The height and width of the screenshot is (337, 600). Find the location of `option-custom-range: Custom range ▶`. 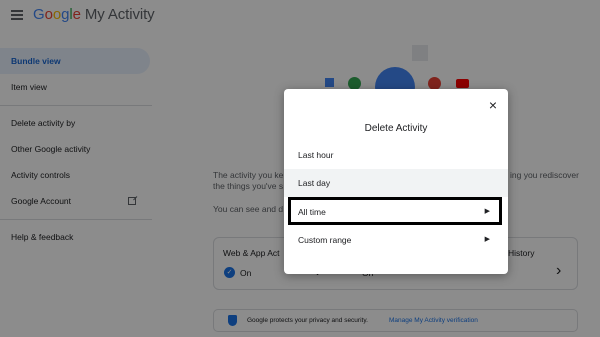

option-custom-range: Custom range ▶ is located at coordinates (396, 240).